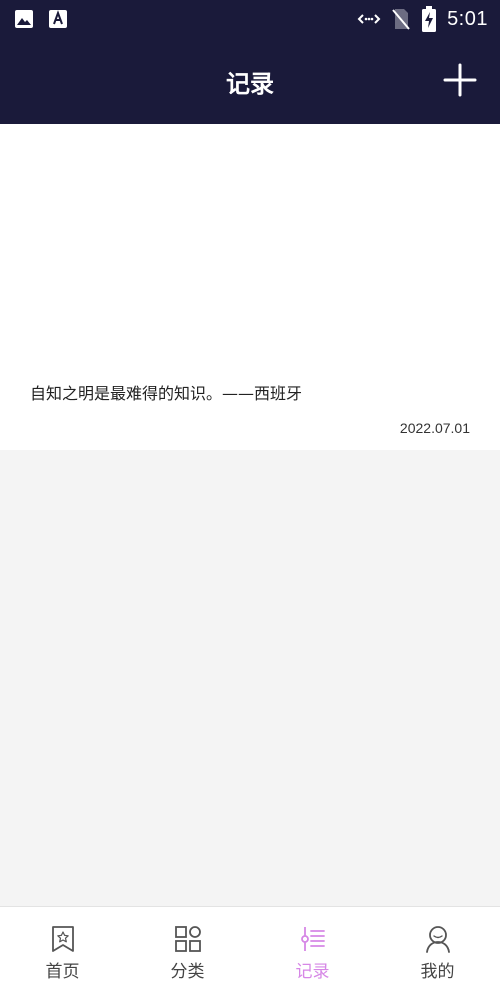 Image resolution: width=500 pixels, height=1000 pixels. Describe the element at coordinates (187, 972) in the screenshot. I see `nav-label-category: 分类` at that location.